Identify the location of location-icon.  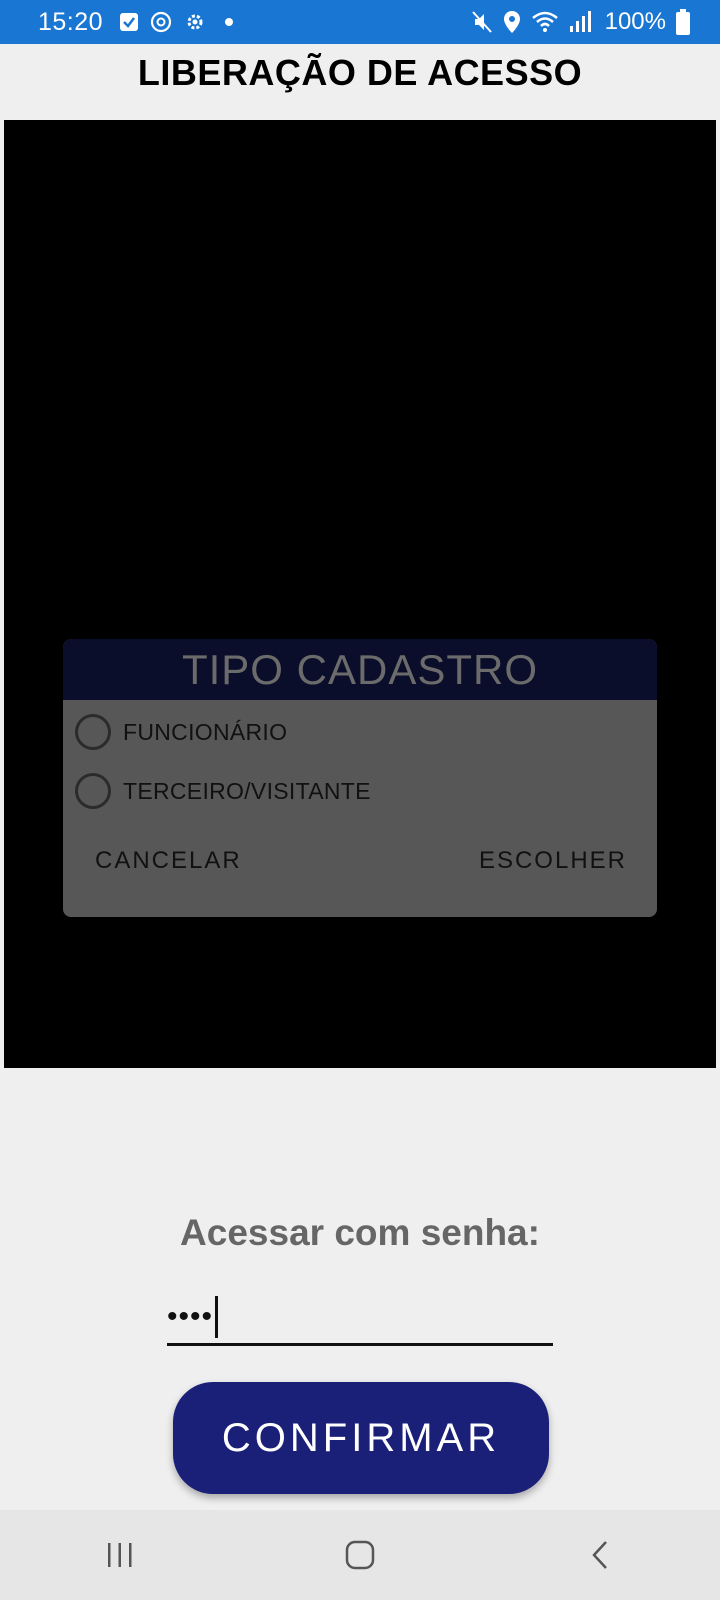
(512, 22).